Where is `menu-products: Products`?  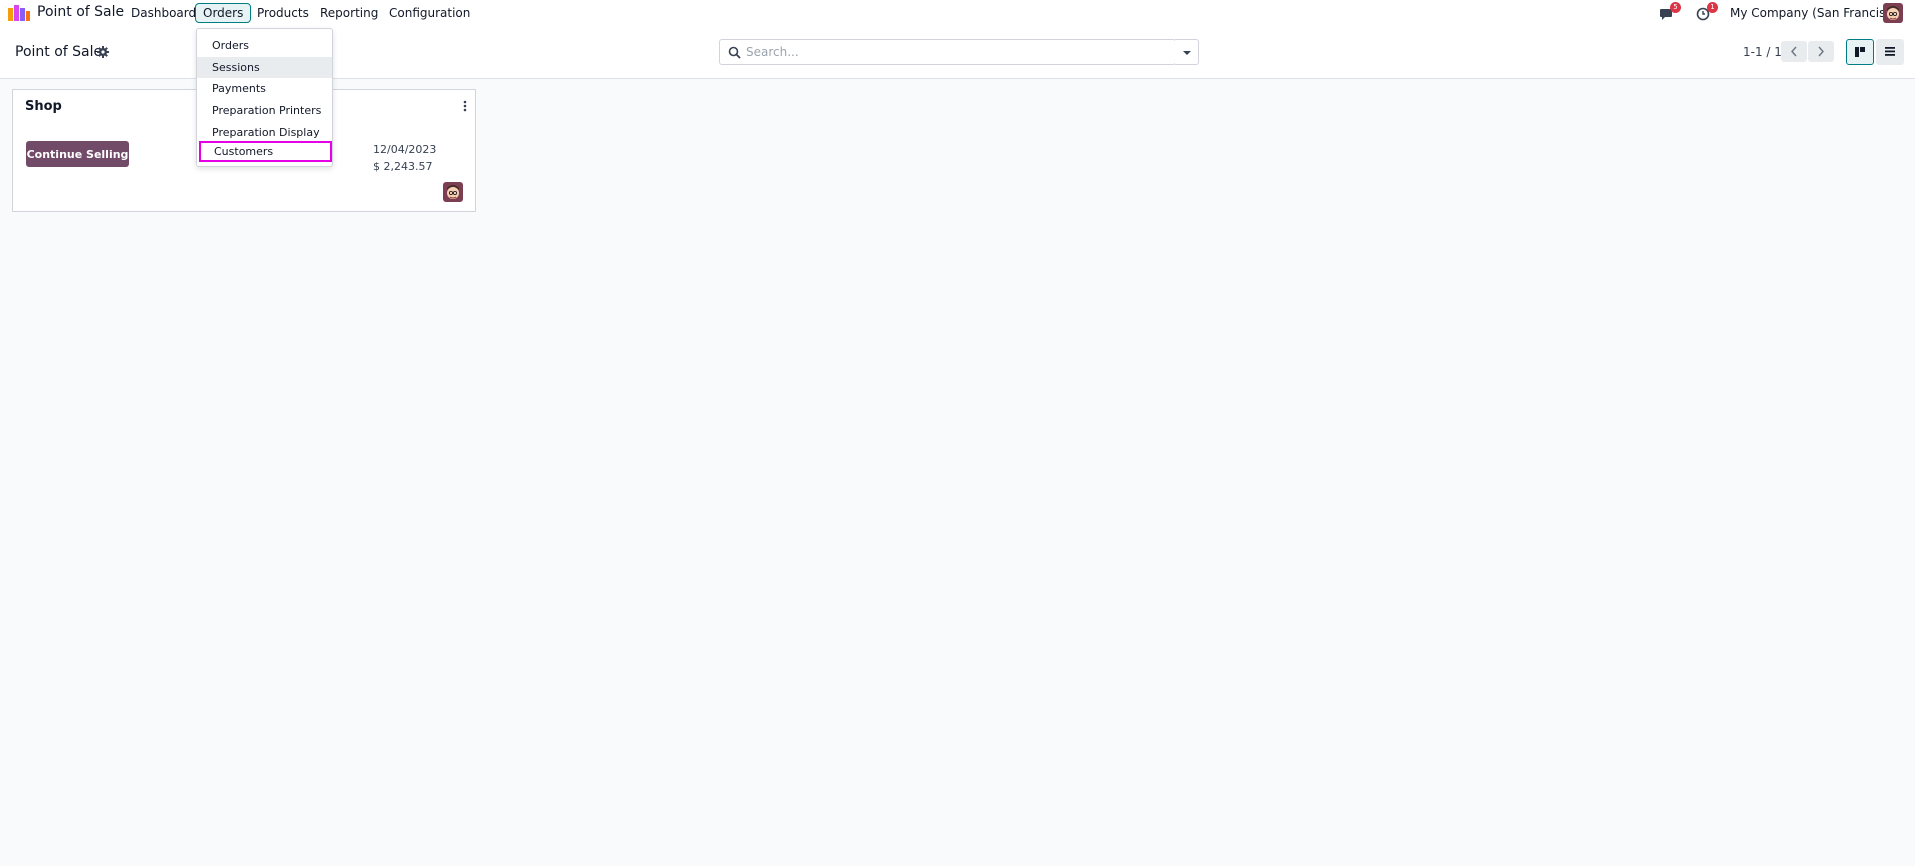
menu-products: Products is located at coordinates (283, 13).